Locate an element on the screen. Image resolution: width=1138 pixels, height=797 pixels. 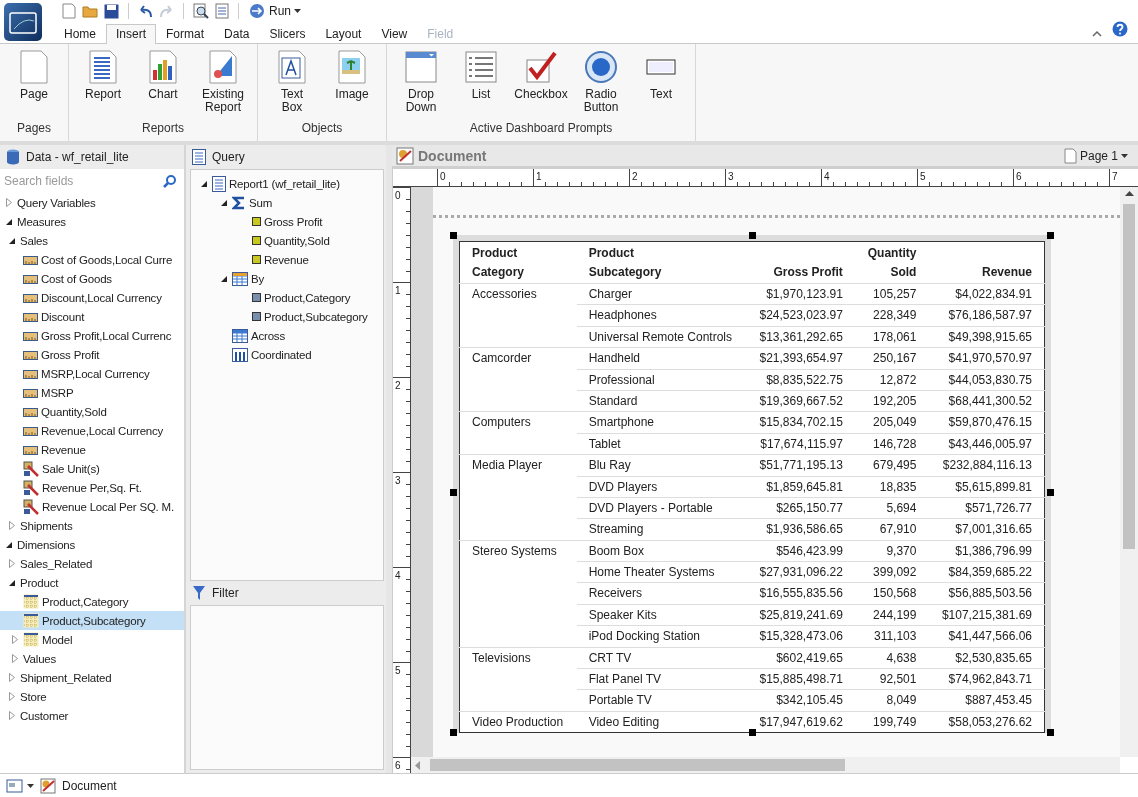
panel-title: Query is located at coordinates (228, 157).